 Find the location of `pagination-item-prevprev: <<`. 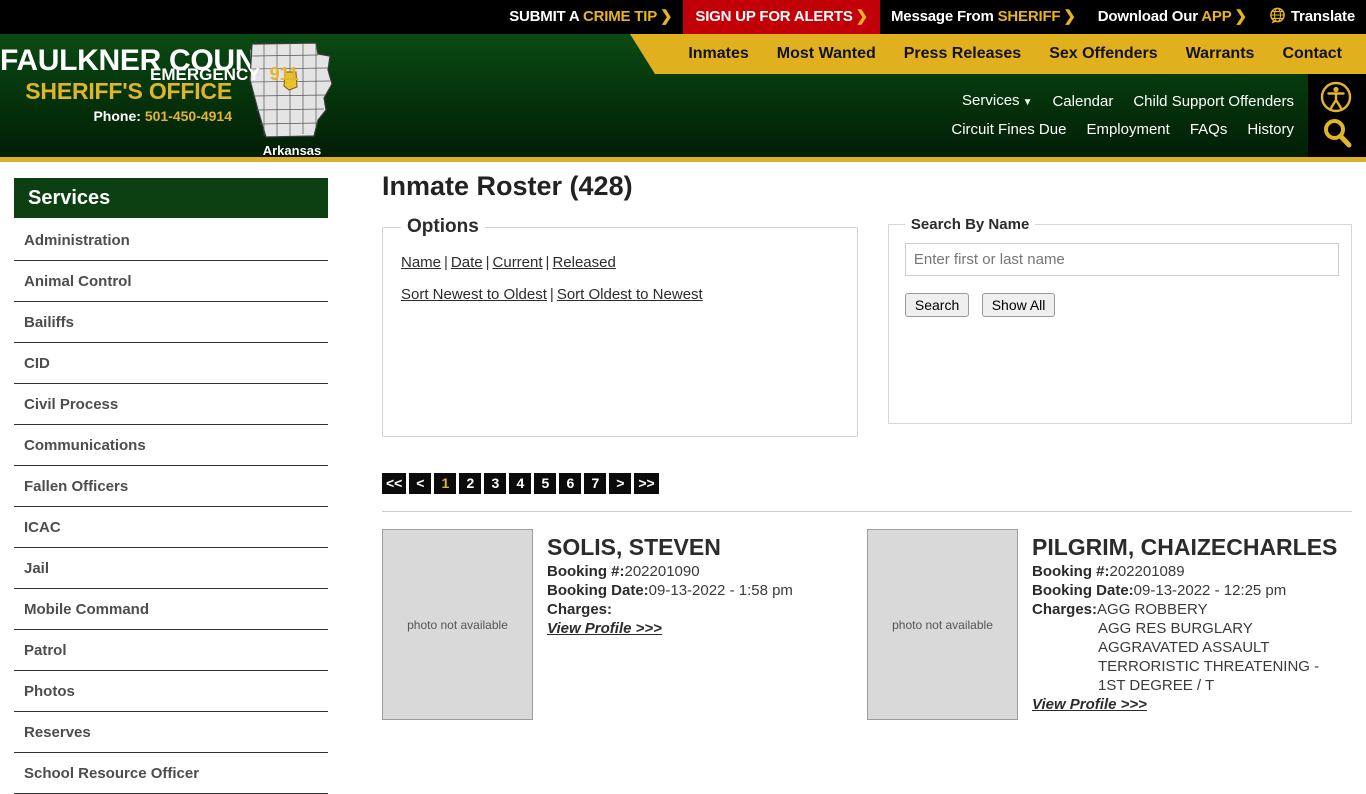

pagination-item-prevprev: << is located at coordinates (394, 483).